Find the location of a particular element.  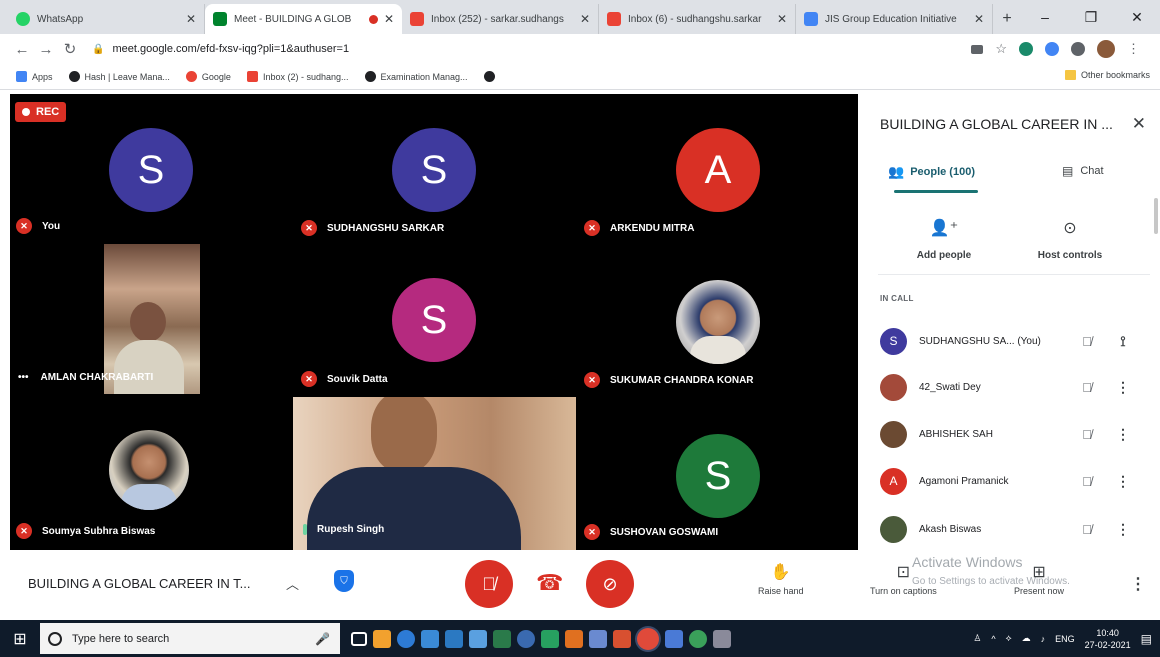

taskbar-search: Type here to search 🎤 is located at coordinates (190, 638).